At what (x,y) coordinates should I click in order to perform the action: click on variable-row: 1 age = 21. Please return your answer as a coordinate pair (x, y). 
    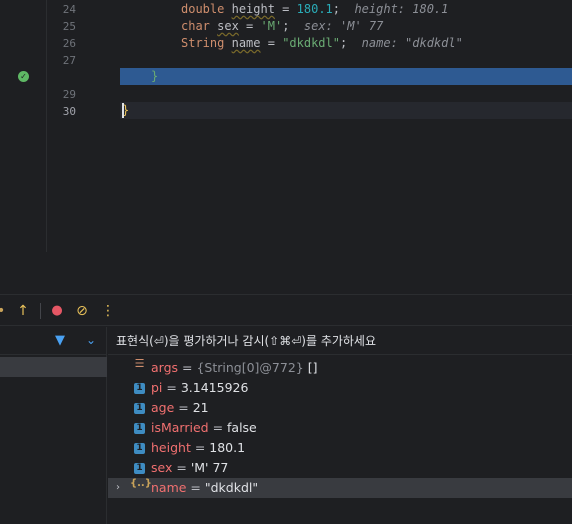
    Looking at the image, I should click on (340, 408).